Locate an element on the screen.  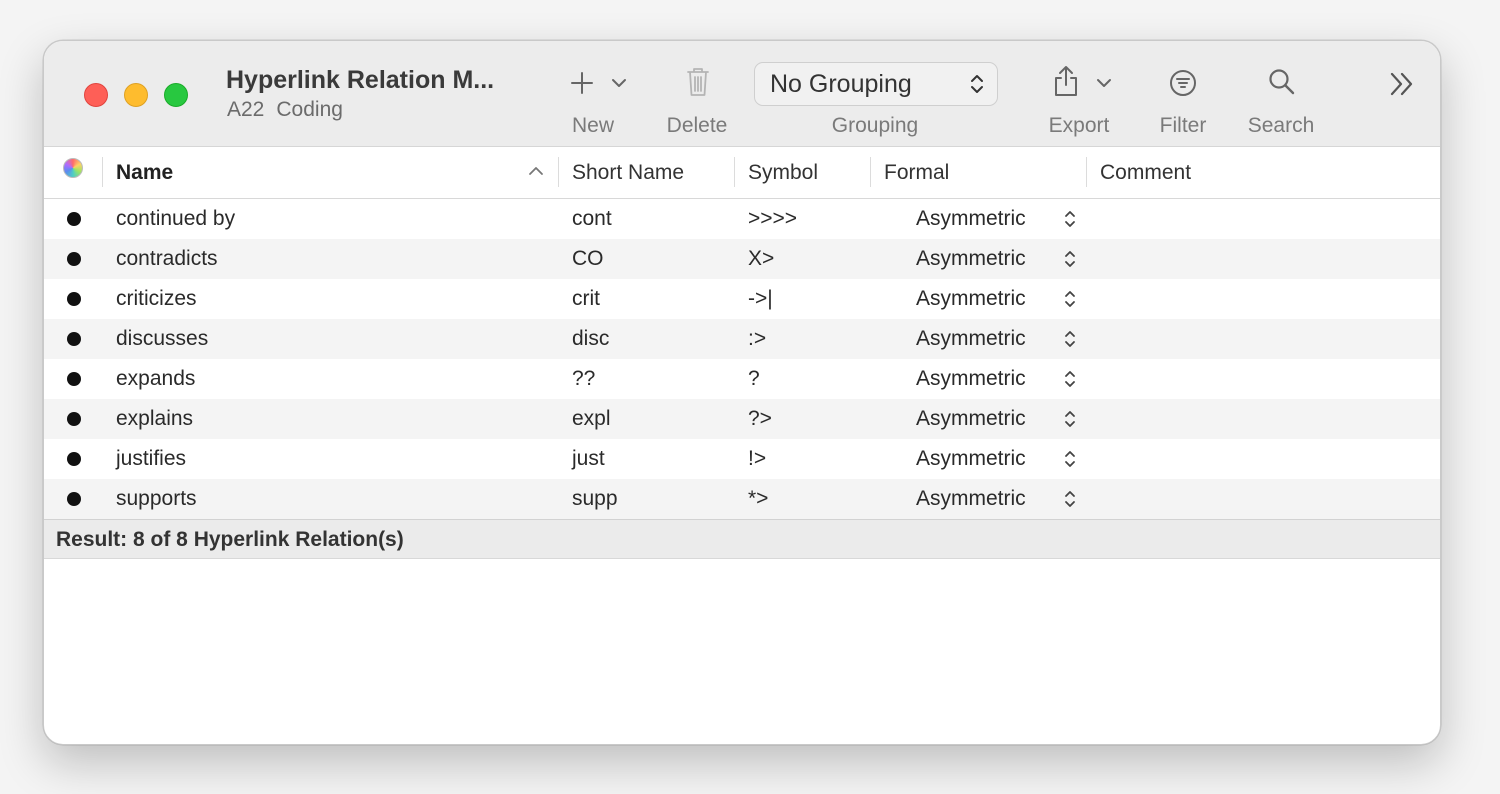
cell-symbol: >>>> is located at coordinates (773, 218).